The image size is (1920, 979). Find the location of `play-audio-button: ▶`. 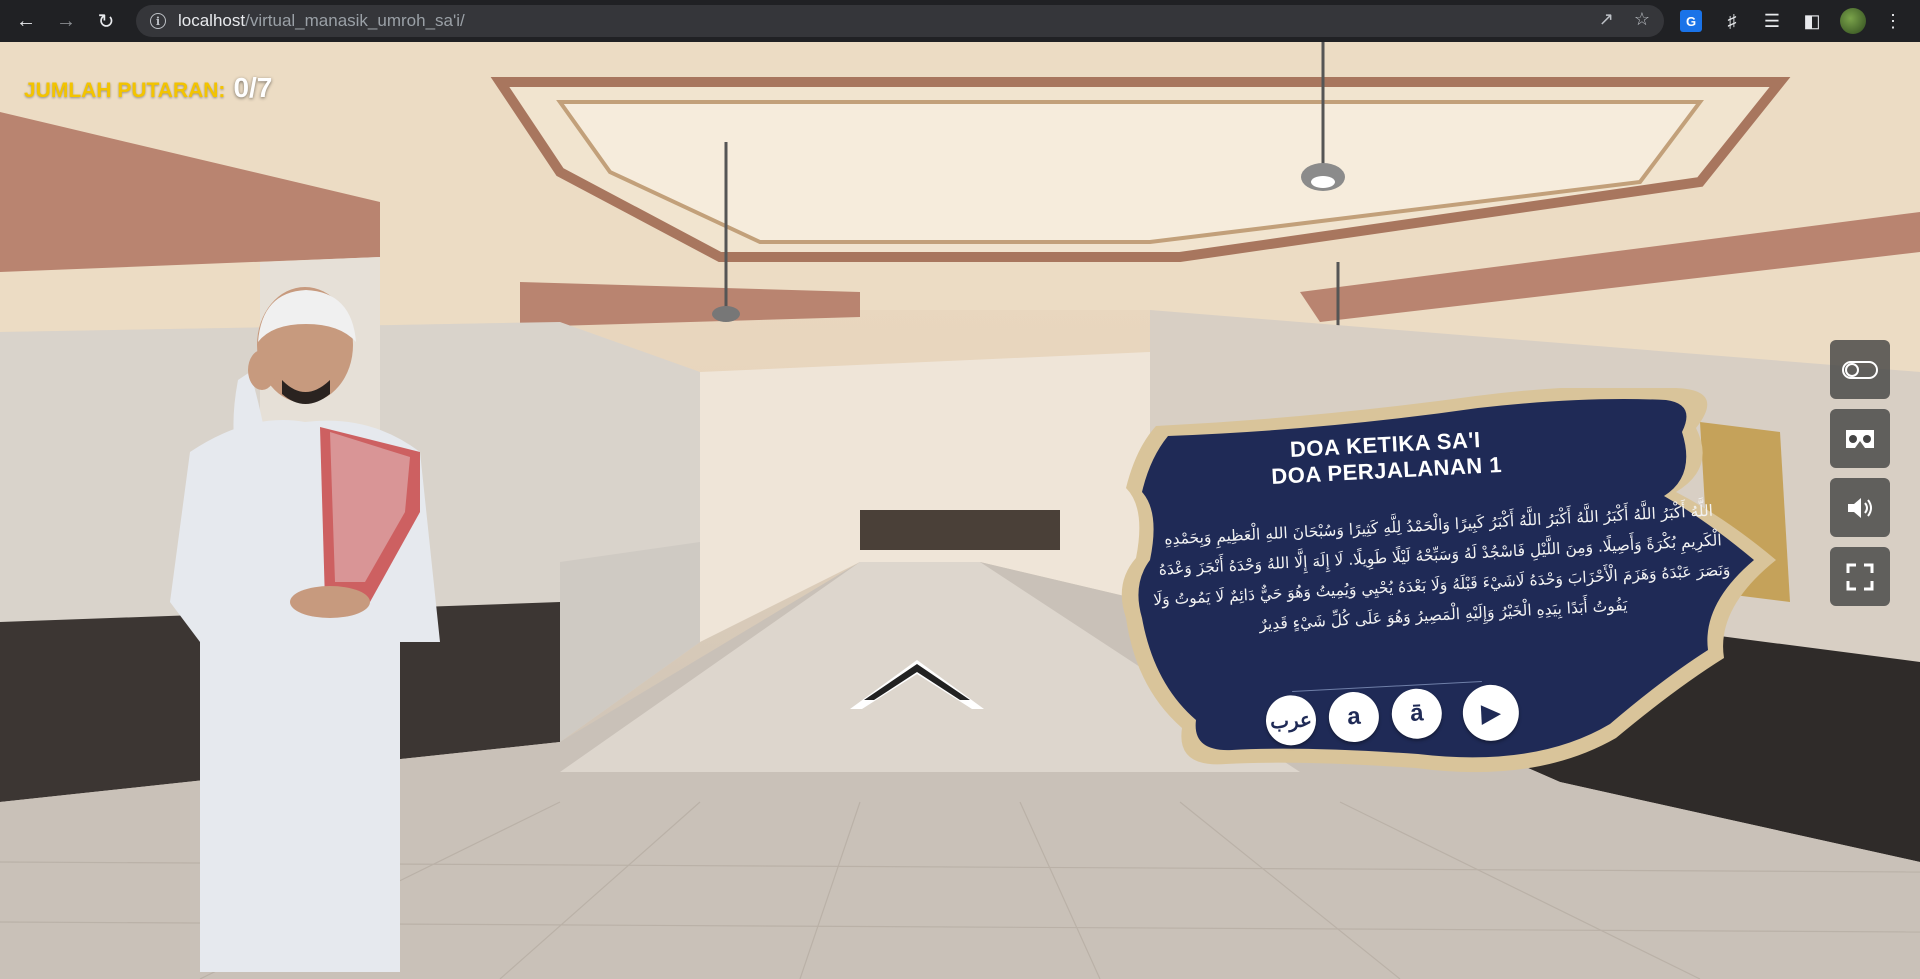

play-audio-button: ▶ is located at coordinates (1491, 713).